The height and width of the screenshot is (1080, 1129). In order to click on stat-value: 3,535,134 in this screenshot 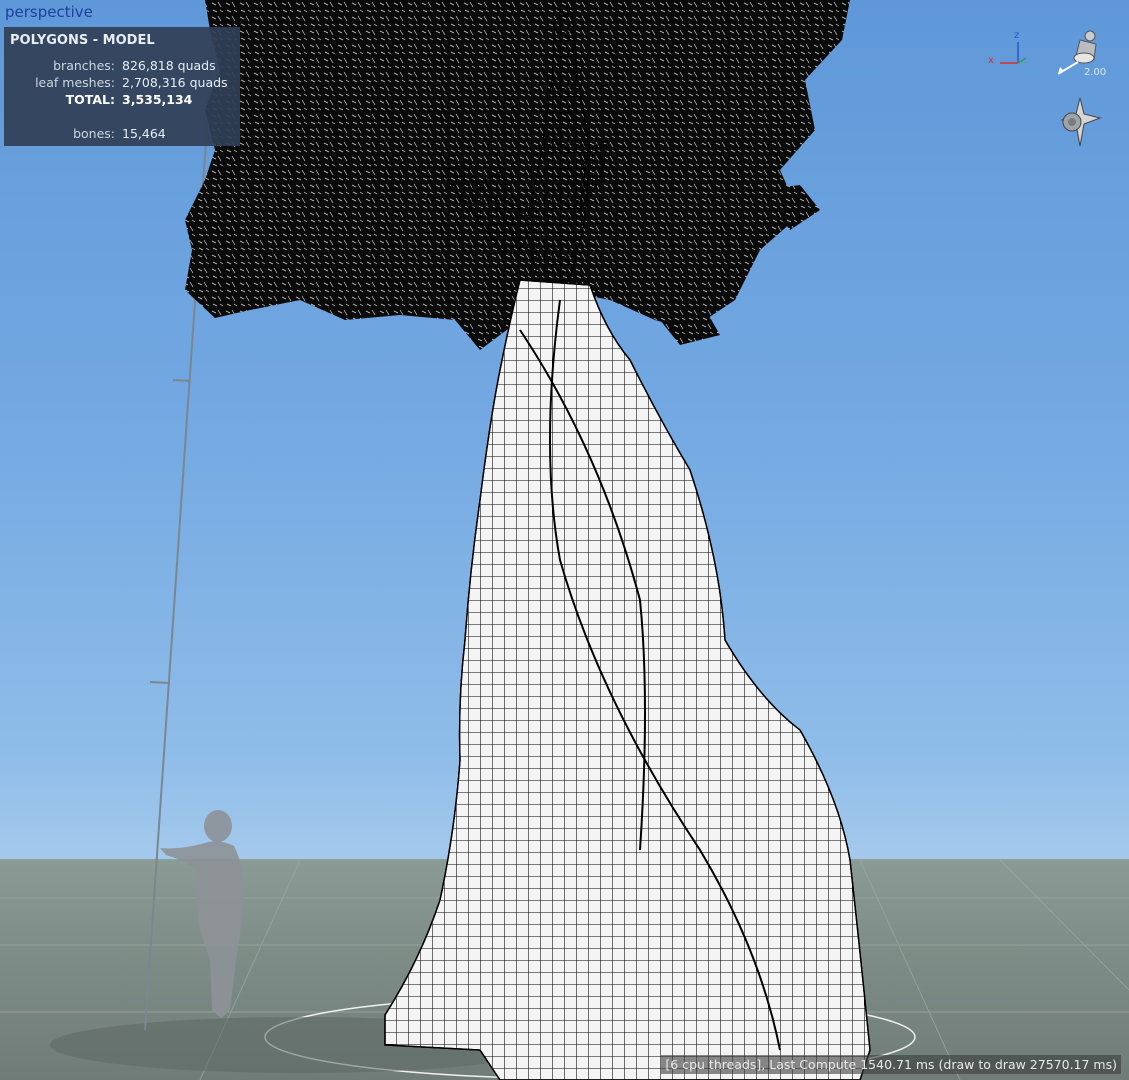, I will do `click(157, 99)`.